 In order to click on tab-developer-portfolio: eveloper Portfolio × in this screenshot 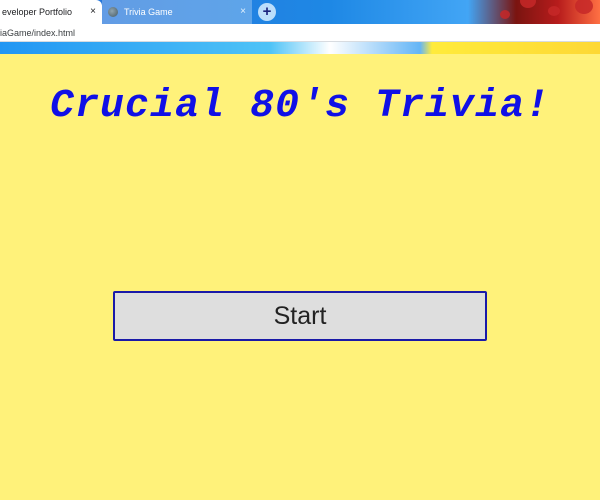, I will do `click(51, 12)`.